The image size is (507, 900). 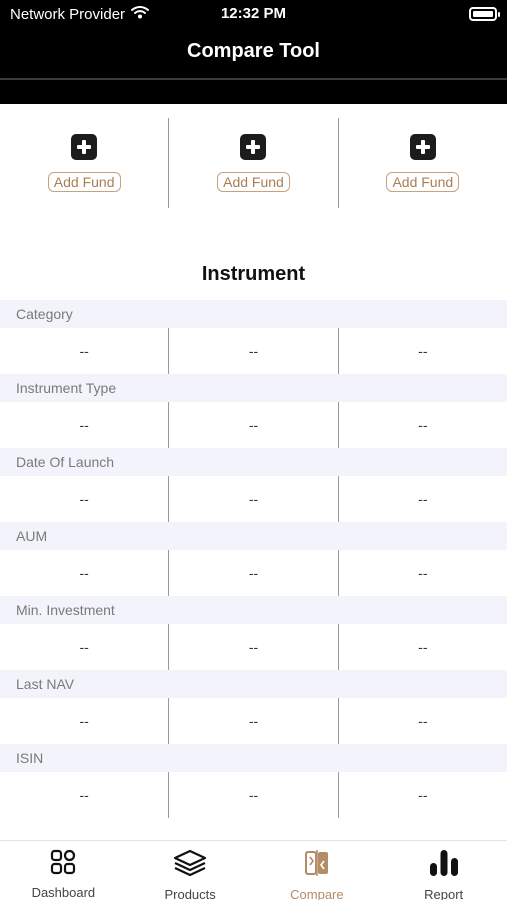 I want to click on tab-bar: Dashboard Products Compare Report, so click(x=253, y=870).